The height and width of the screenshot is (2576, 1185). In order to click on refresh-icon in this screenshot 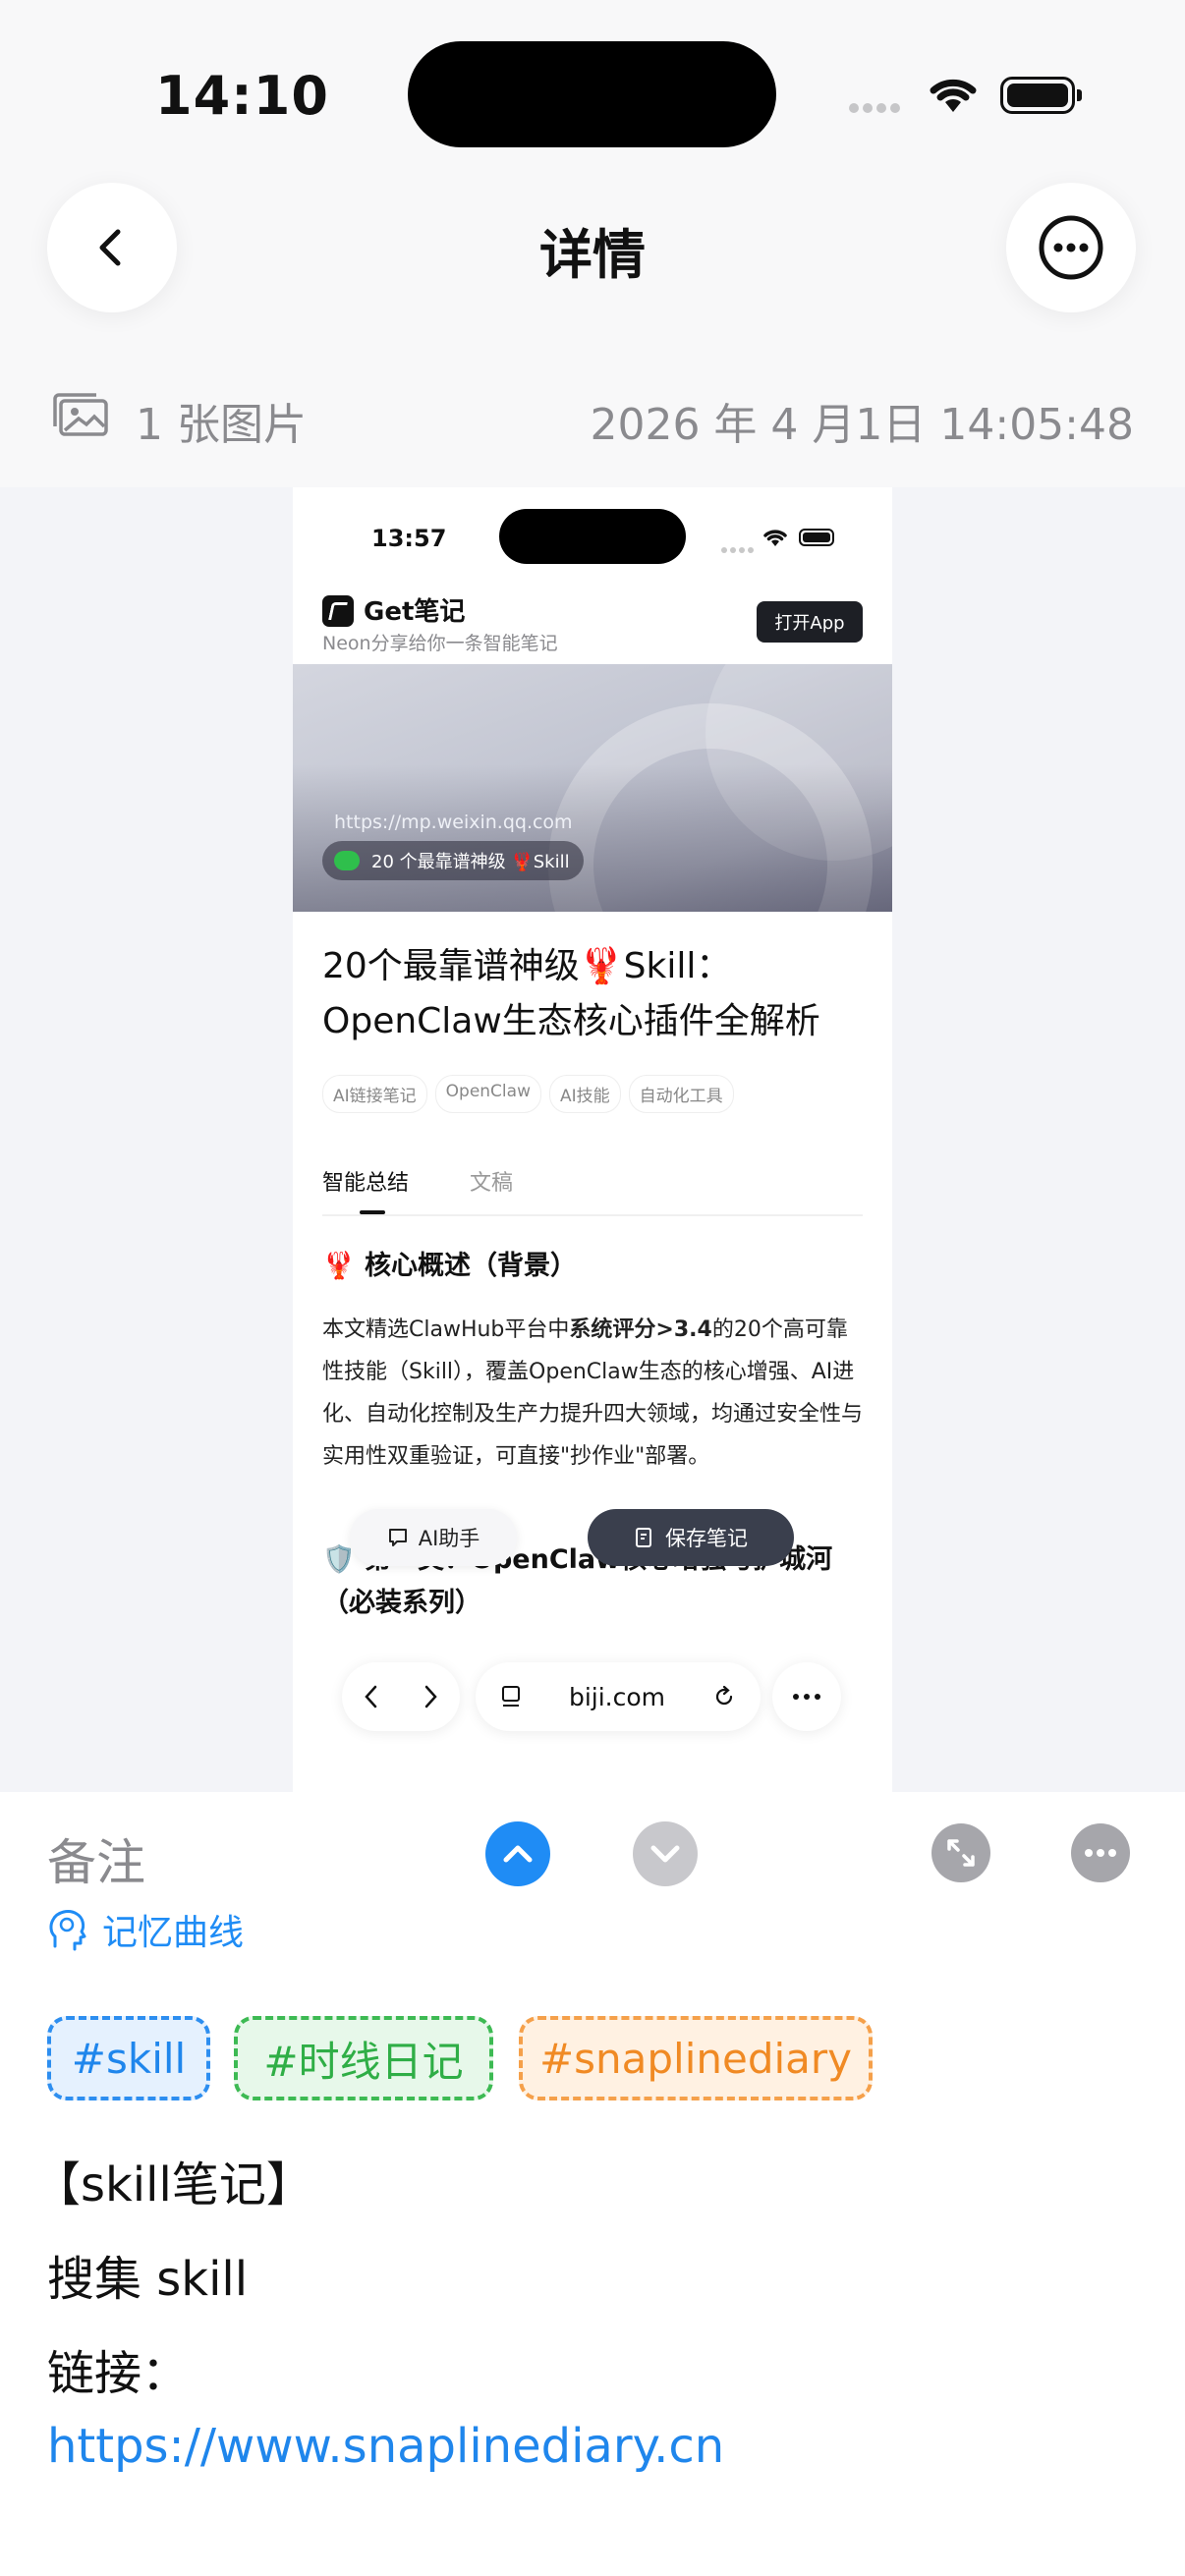, I will do `click(724, 1695)`.